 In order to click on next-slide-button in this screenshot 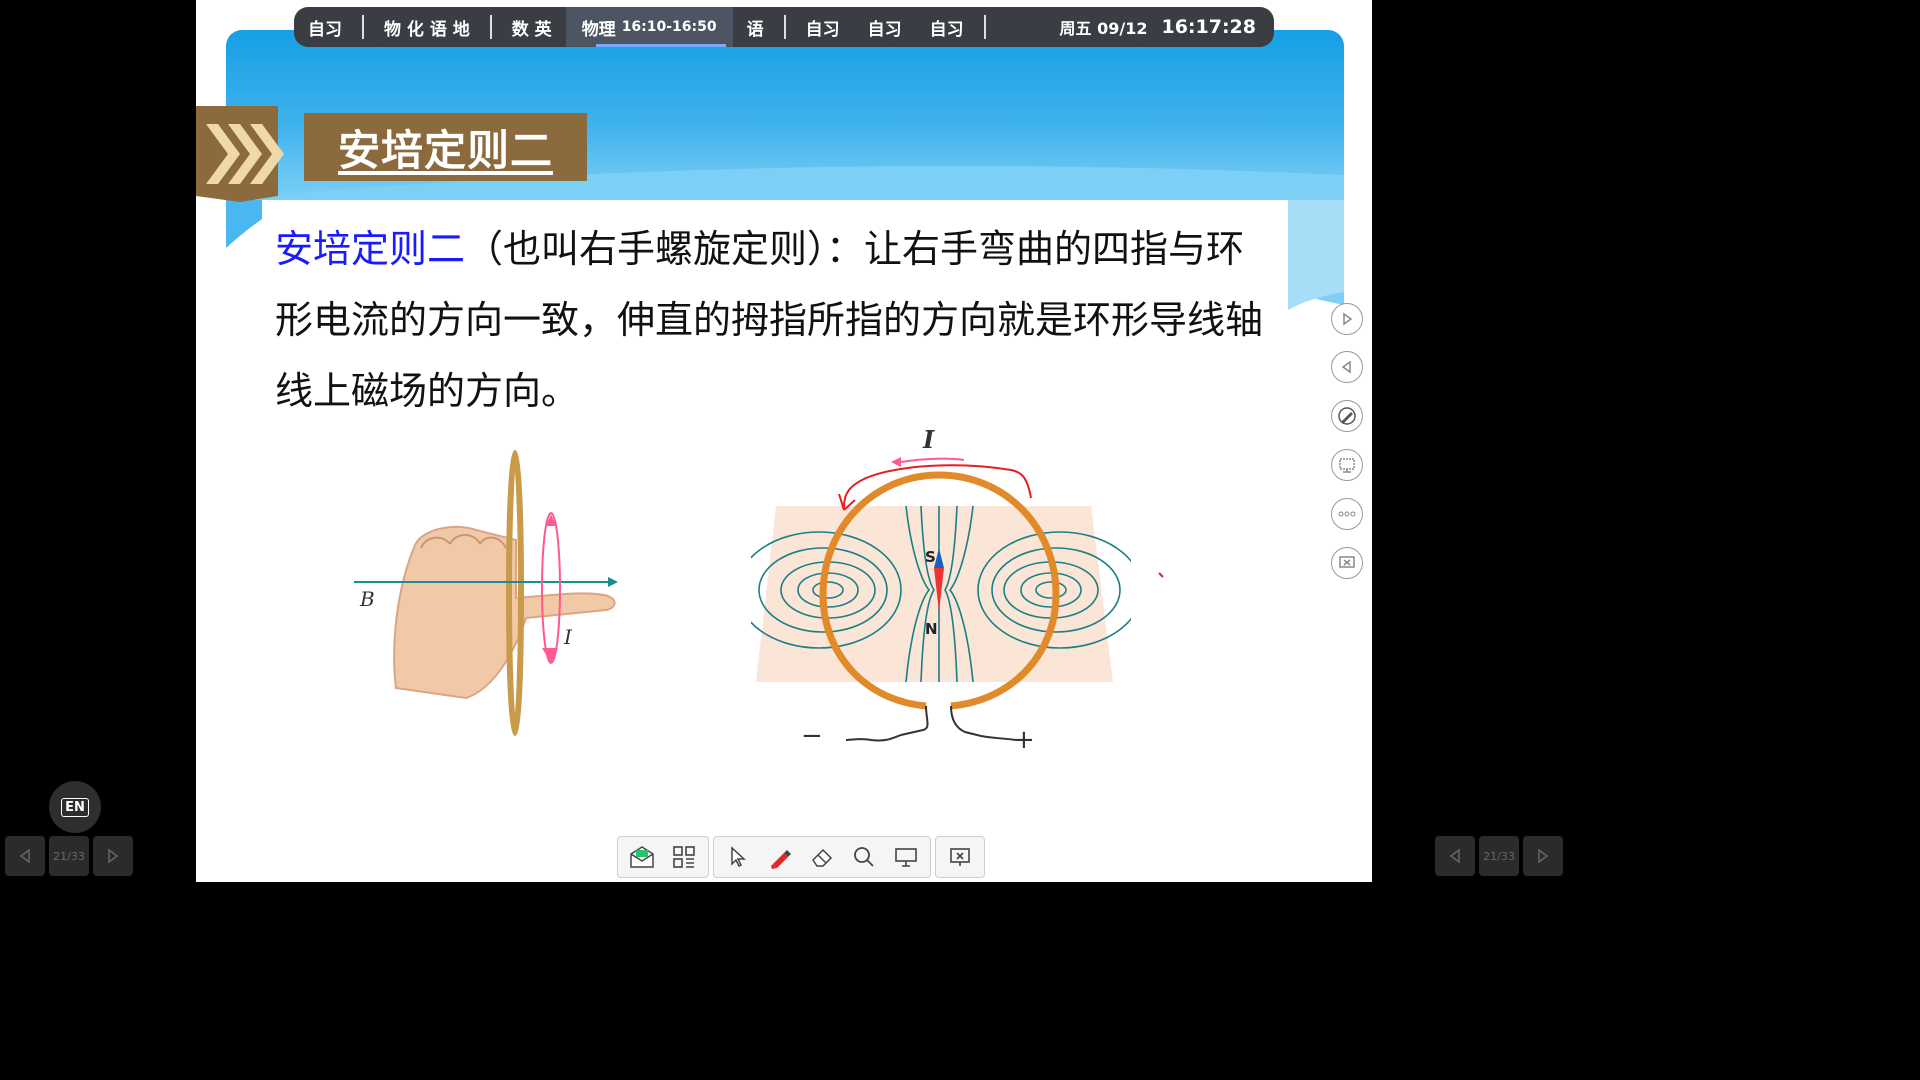, I will do `click(1347, 319)`.